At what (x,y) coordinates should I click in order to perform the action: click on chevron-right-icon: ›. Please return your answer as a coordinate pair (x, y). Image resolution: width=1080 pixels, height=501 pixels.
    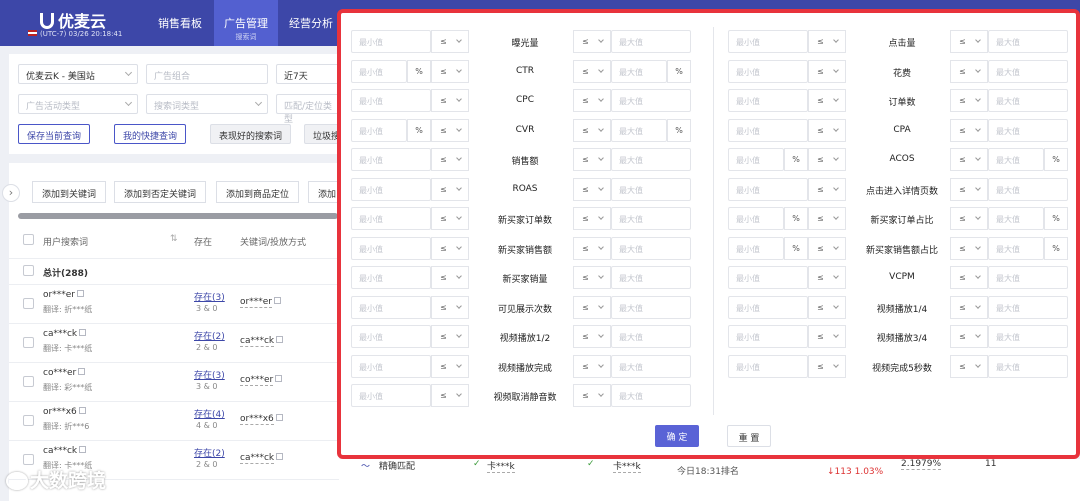
    Looking at the image, I should click on (11, 193).